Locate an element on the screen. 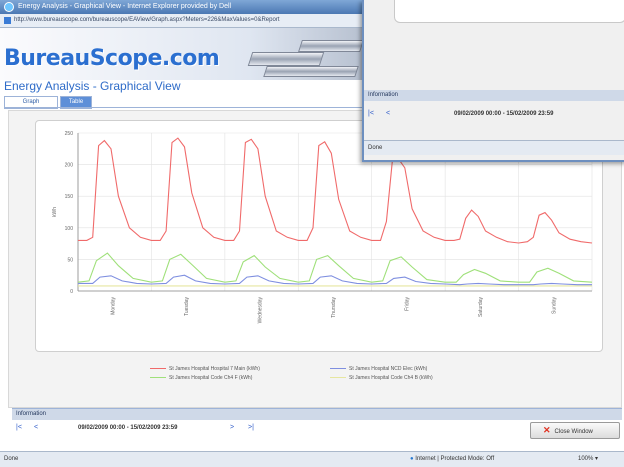 The height and width of the screenshot is (467, 624). previous-period-button: < is located at coordinates (36, 427).